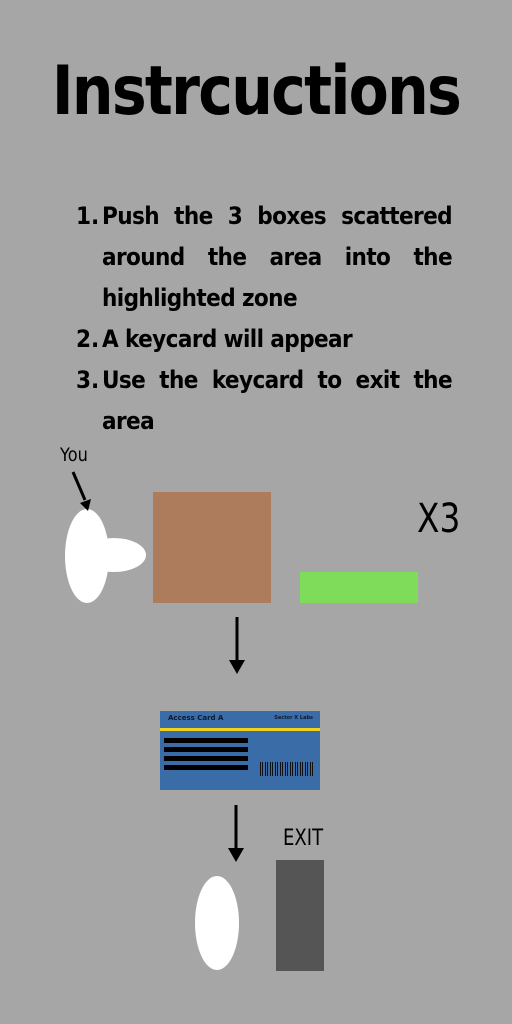 This screenshot has height=1024, width=512. I want to click on keycard: Access Card A Sector X Labs, so click(240, 750).